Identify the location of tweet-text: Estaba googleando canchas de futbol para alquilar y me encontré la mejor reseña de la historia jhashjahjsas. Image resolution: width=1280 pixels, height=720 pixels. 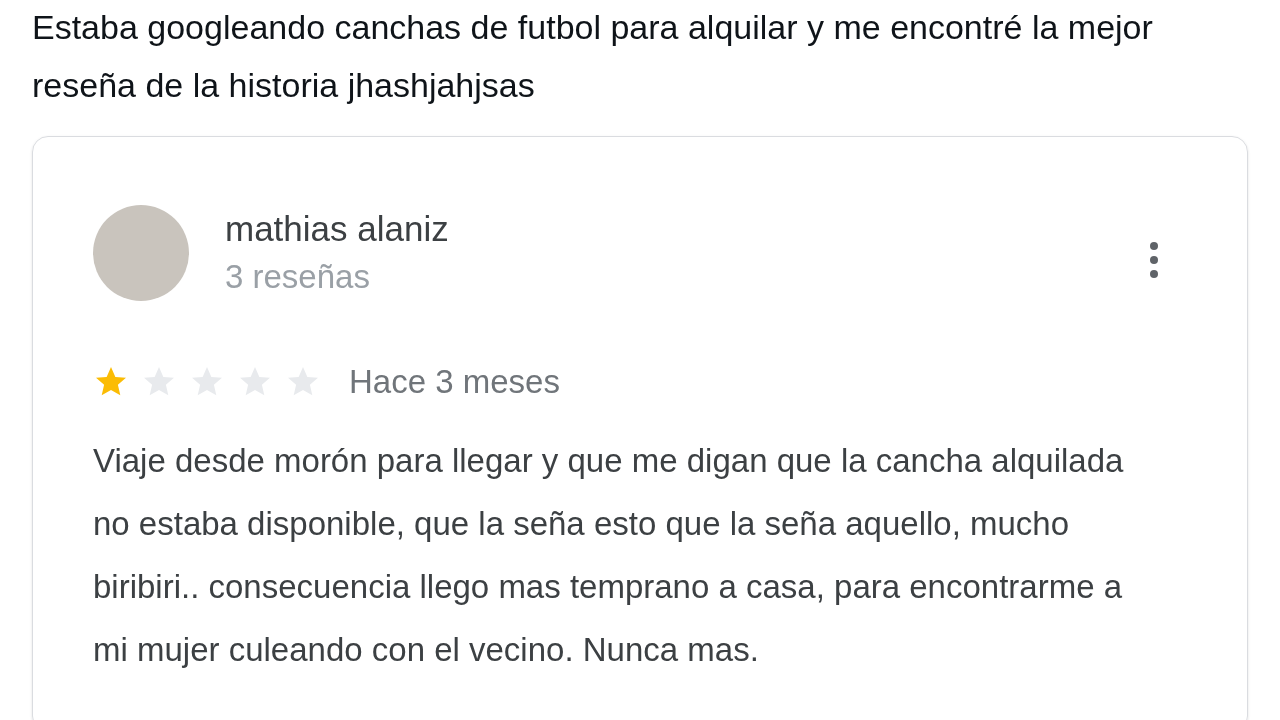
(593, 56).